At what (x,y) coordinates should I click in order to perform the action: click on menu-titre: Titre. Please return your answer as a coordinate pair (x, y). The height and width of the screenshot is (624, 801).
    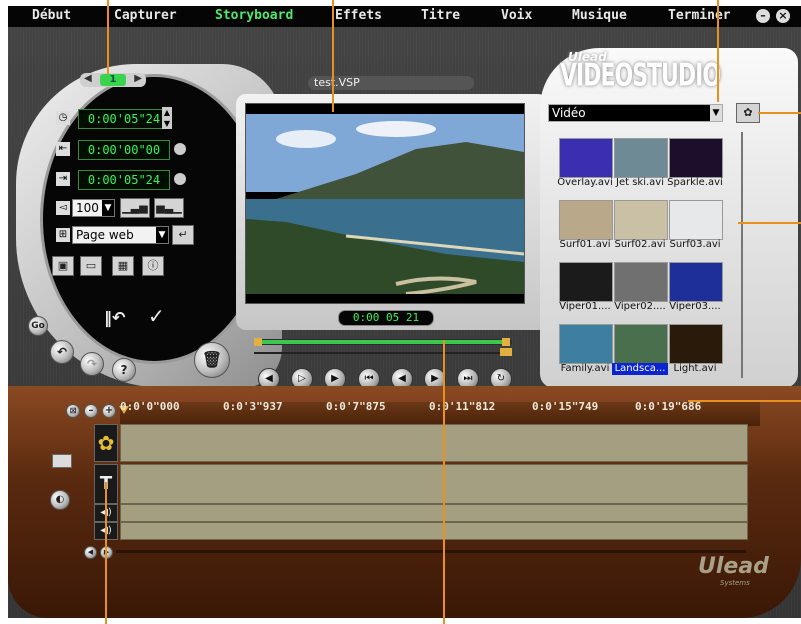
    Looking at the image, I should click on (440, 15).